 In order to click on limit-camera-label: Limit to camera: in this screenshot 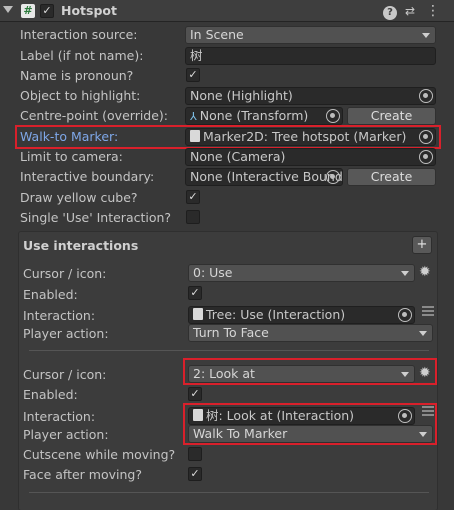, I will do `click(71, 156)`.